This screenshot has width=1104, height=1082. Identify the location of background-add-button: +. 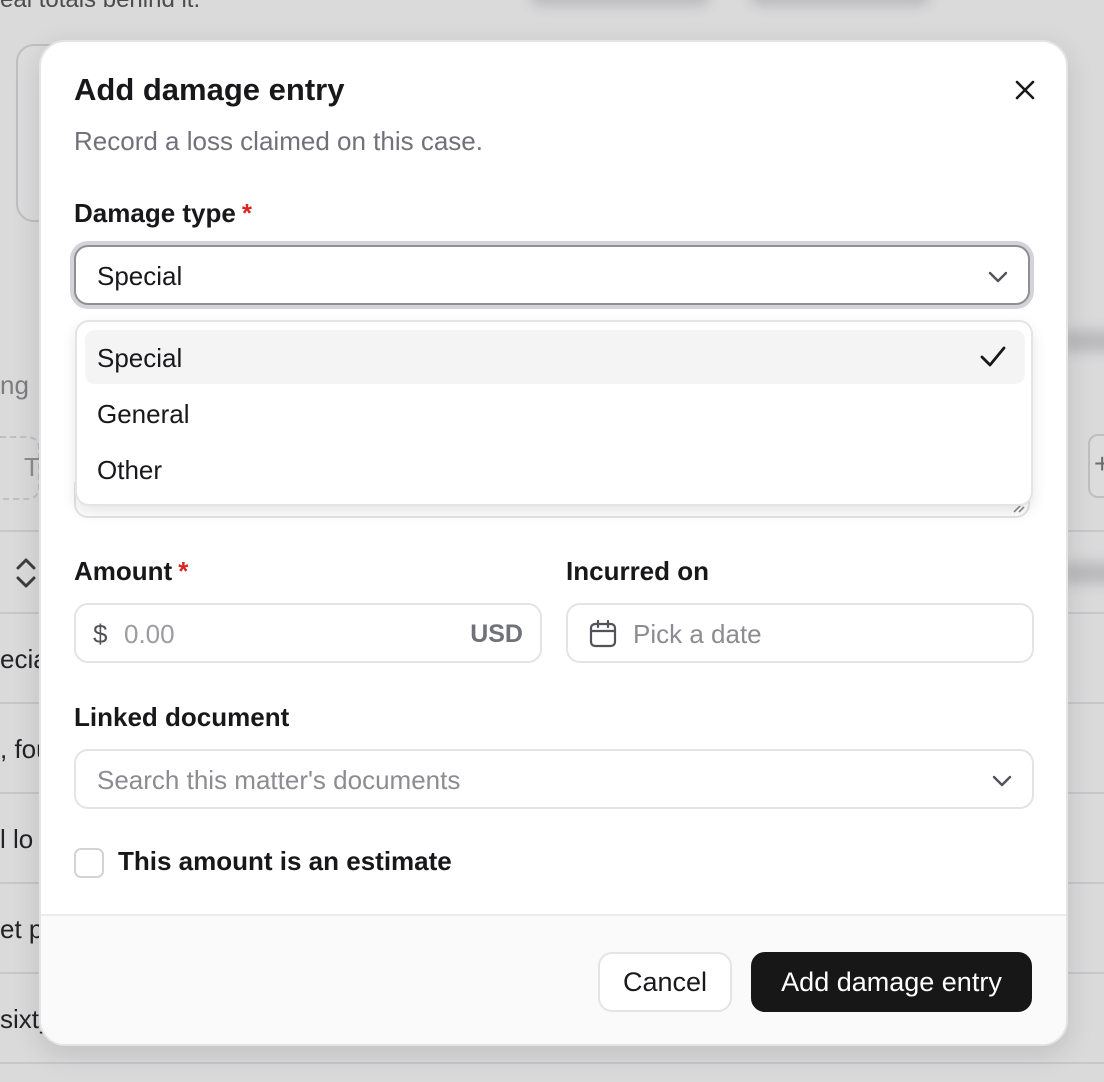
(1096, 466).